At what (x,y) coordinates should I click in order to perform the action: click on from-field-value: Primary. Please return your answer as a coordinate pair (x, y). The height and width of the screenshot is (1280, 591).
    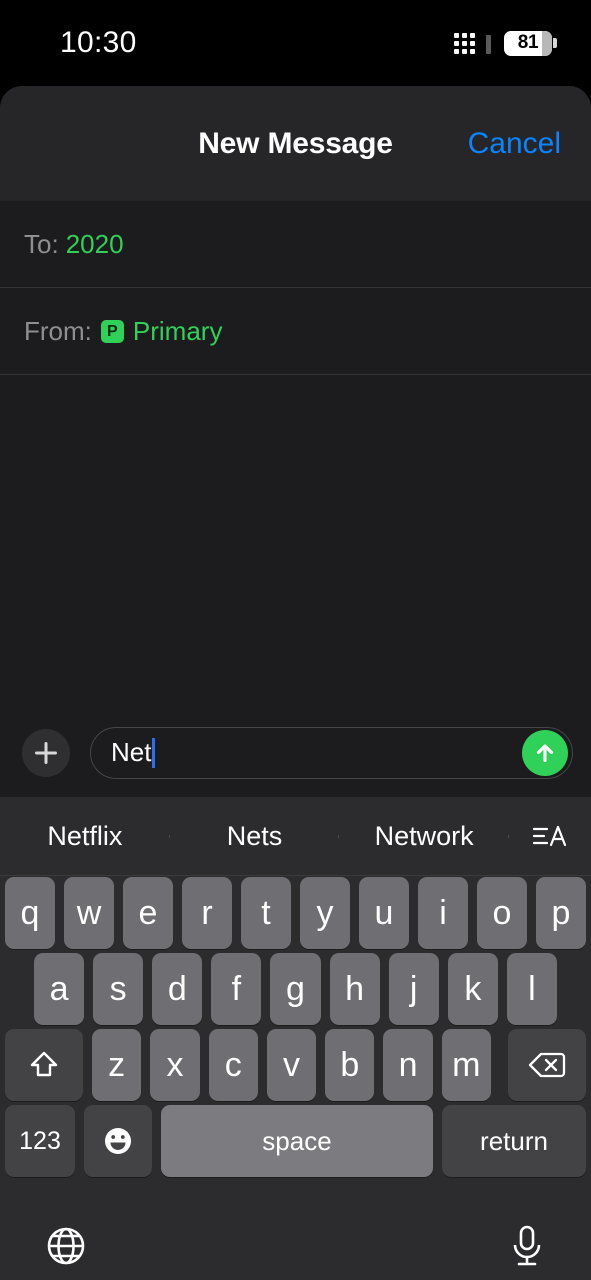
    Looking at the image, I should click on (178, 331).